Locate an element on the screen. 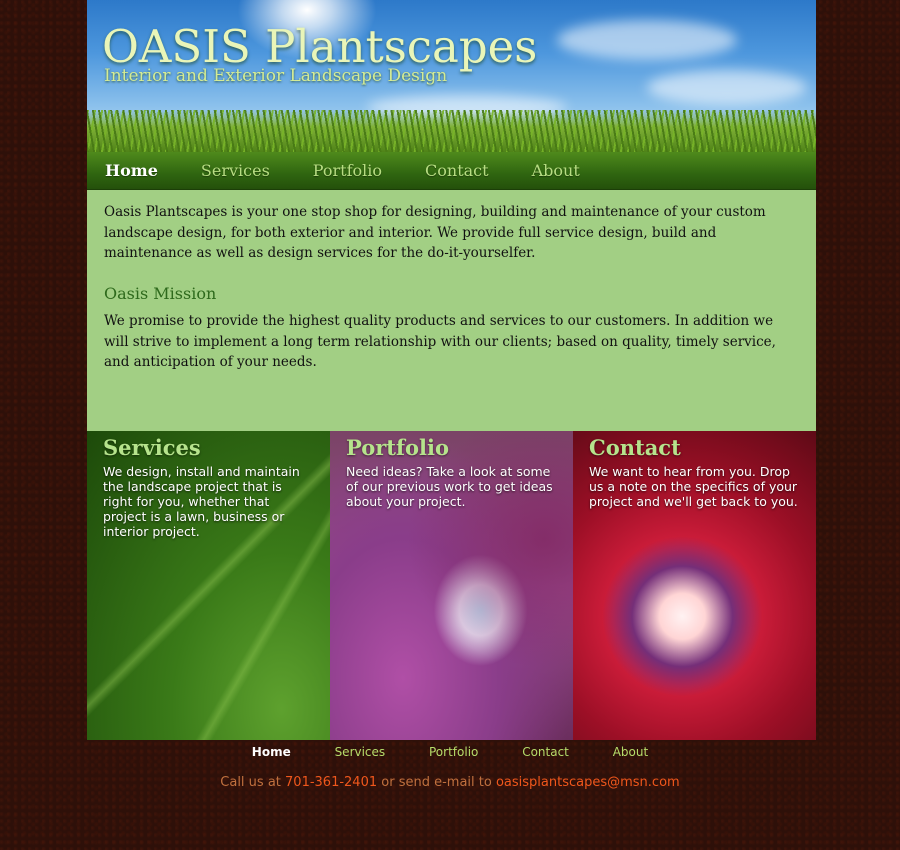 The width and height of the screenshot is (900, 850). mission-heading: Oasis Mission is located at coordinates (160, 293).